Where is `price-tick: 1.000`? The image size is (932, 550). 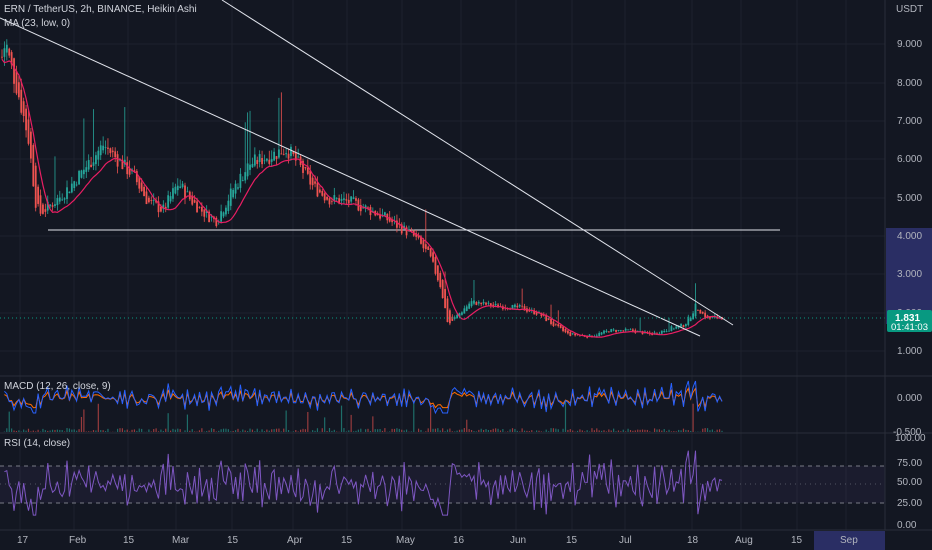 price-tick: 1.000 is located at coordinates (909, 351).